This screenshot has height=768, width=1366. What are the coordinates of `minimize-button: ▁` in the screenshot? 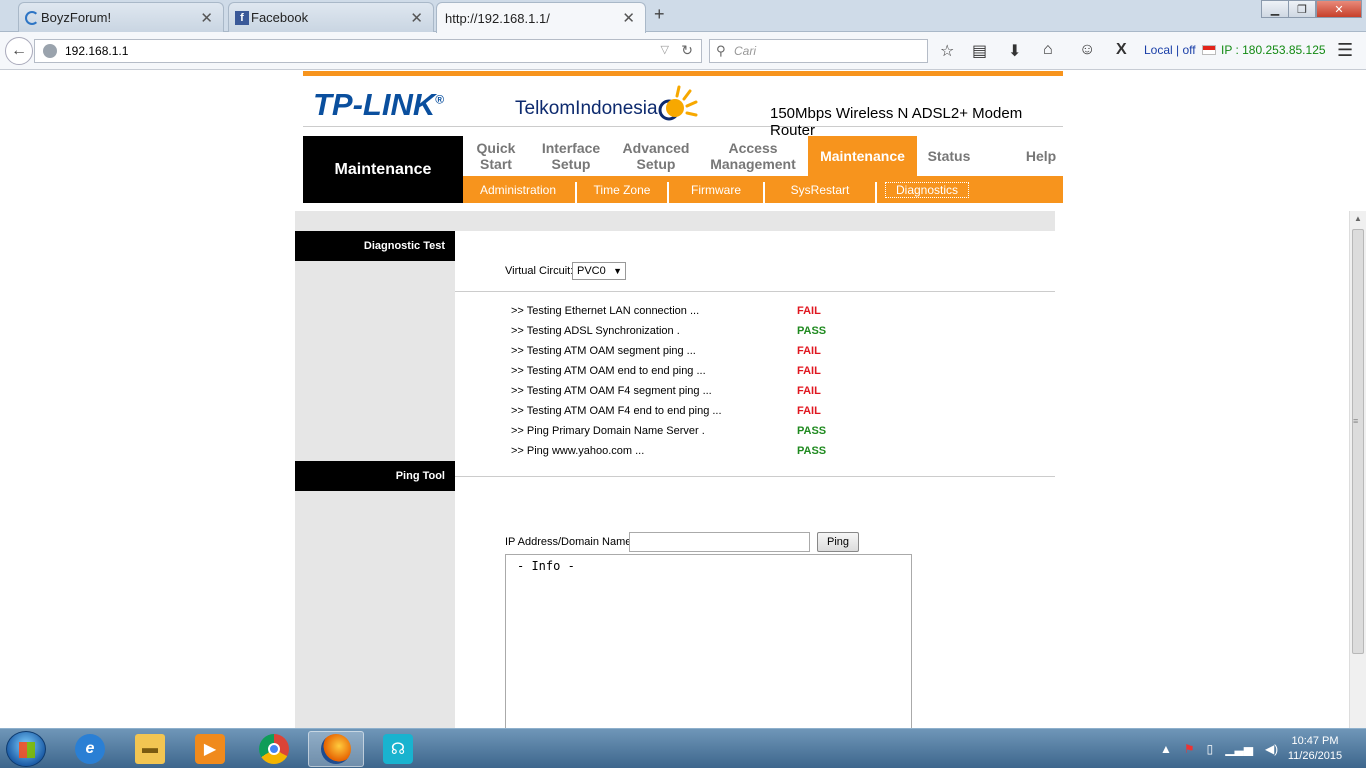 It's located at (1275, 9).